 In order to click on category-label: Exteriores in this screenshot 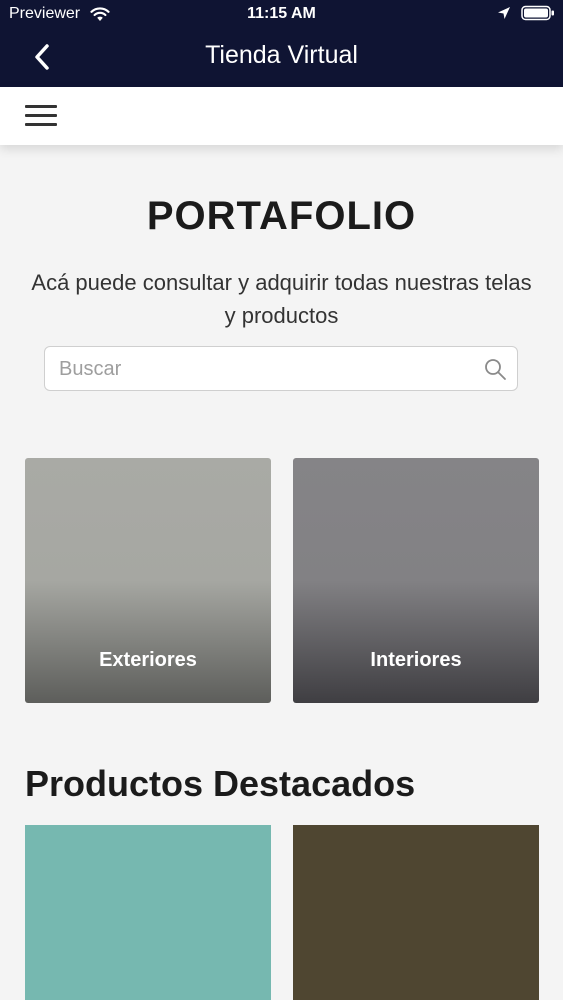, I will do `click(148, 660)`.